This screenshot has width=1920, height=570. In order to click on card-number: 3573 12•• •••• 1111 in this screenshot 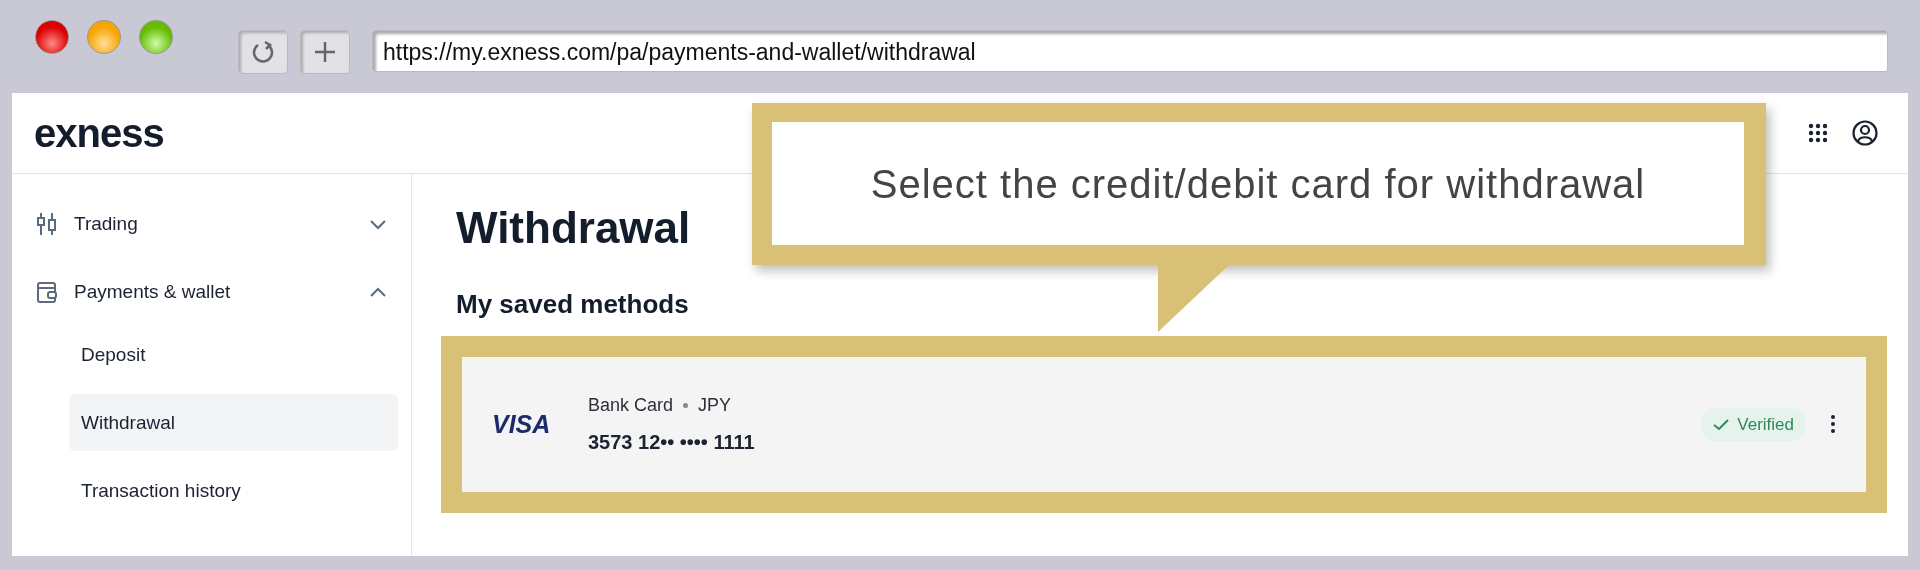, I will do `click(672, 442)`.